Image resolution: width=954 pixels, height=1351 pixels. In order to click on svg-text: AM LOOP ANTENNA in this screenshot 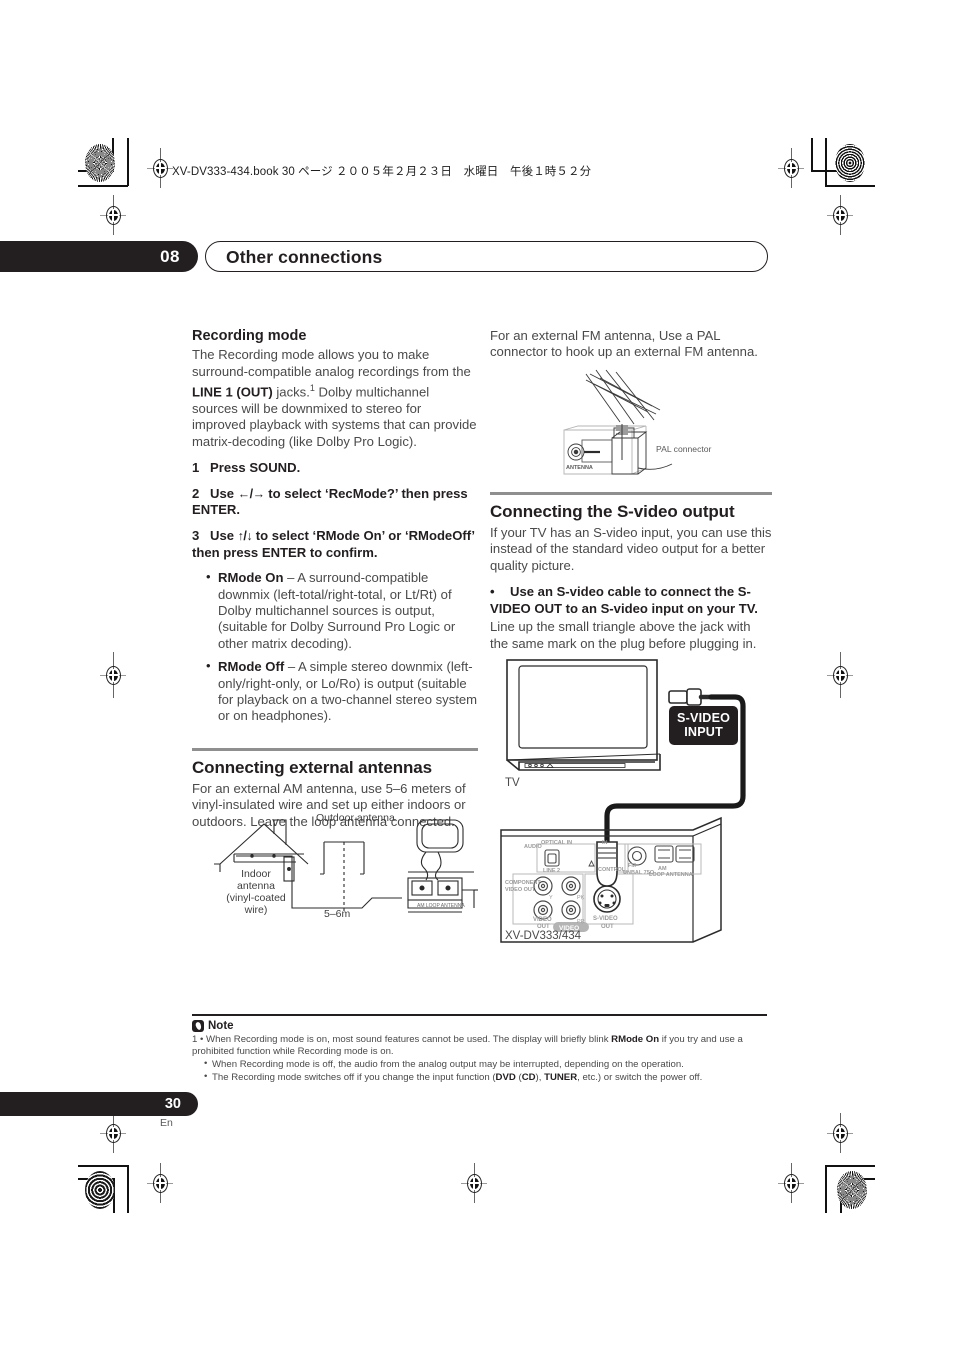, I will do `click(441, 906)`.